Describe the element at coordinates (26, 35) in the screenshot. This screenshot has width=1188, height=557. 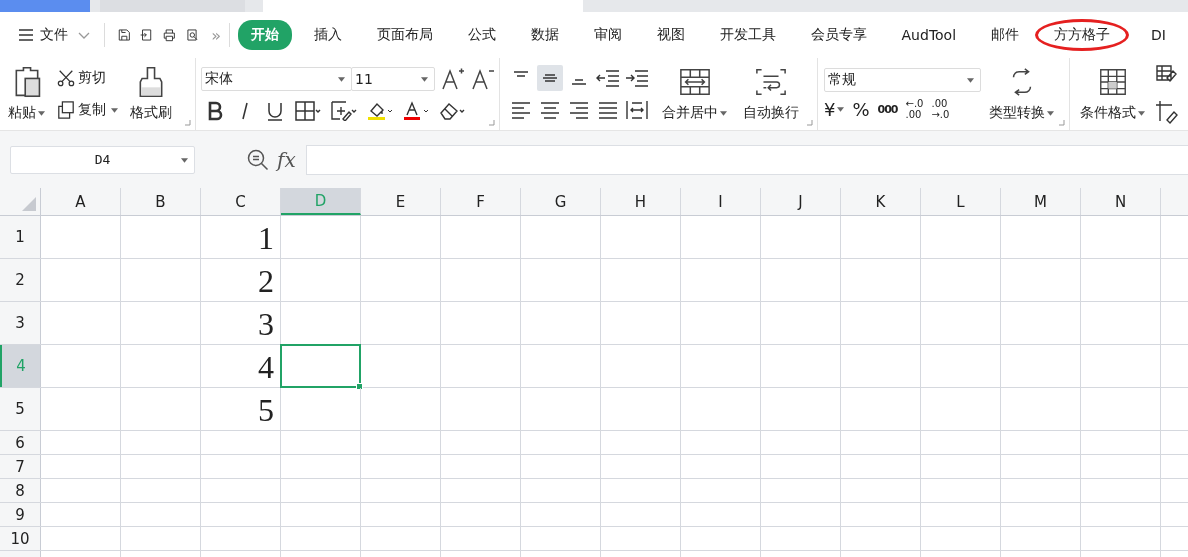
I see `menu-icon` at that location.